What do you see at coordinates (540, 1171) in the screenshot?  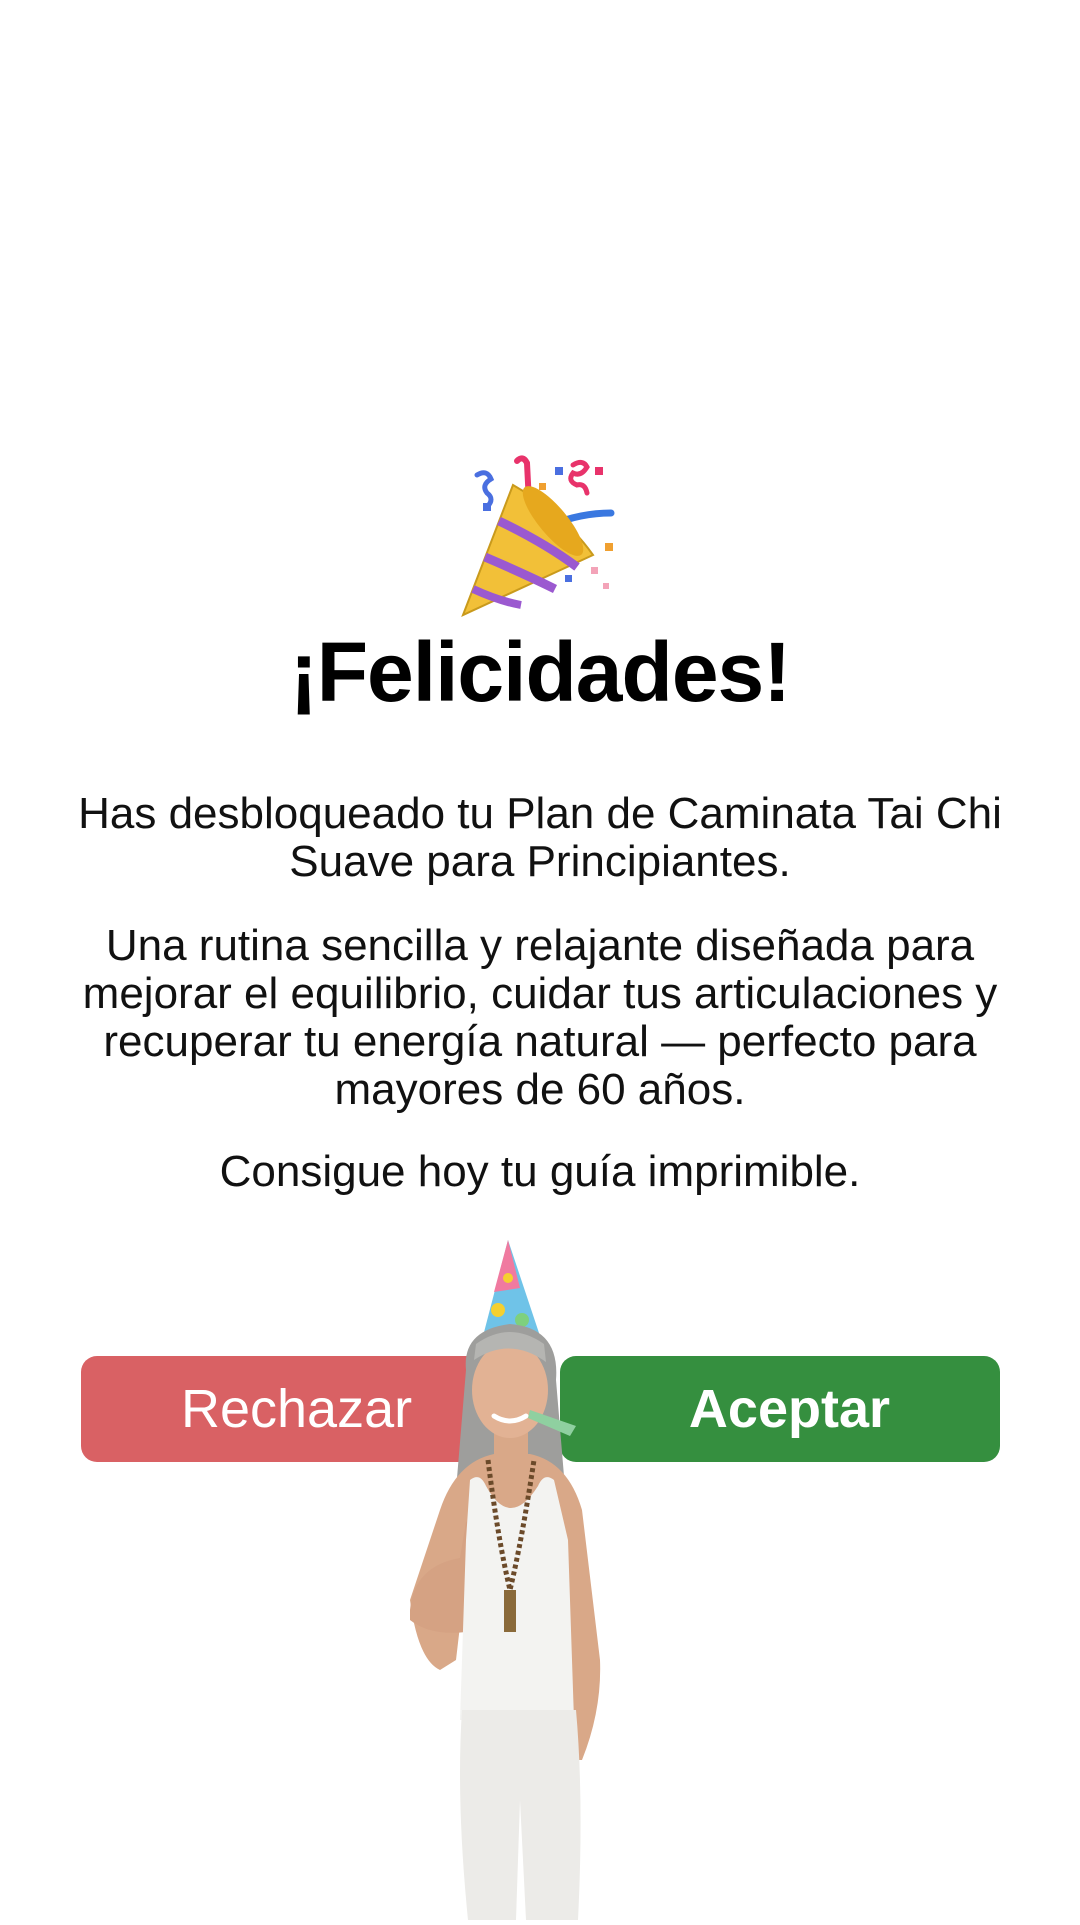 I see `call-to-action-text: Consigue hoy tu guía imprimible.` at bounding box center [540, 1171].